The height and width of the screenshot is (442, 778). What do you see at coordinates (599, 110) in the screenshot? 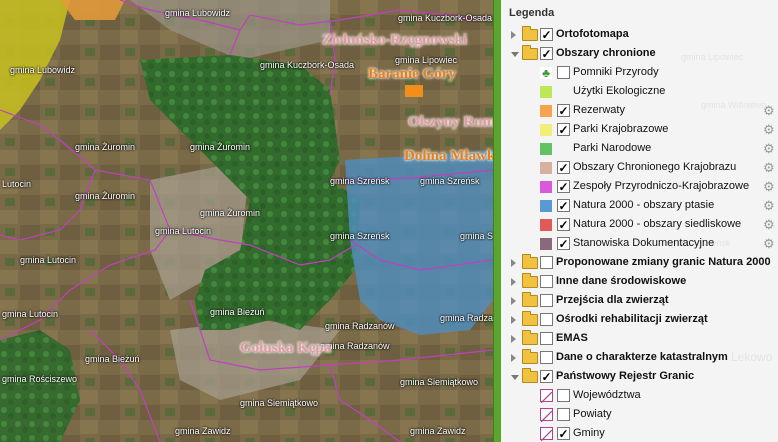
I see `layer-label: Rezerwaty` at bounding box center [599, 110].